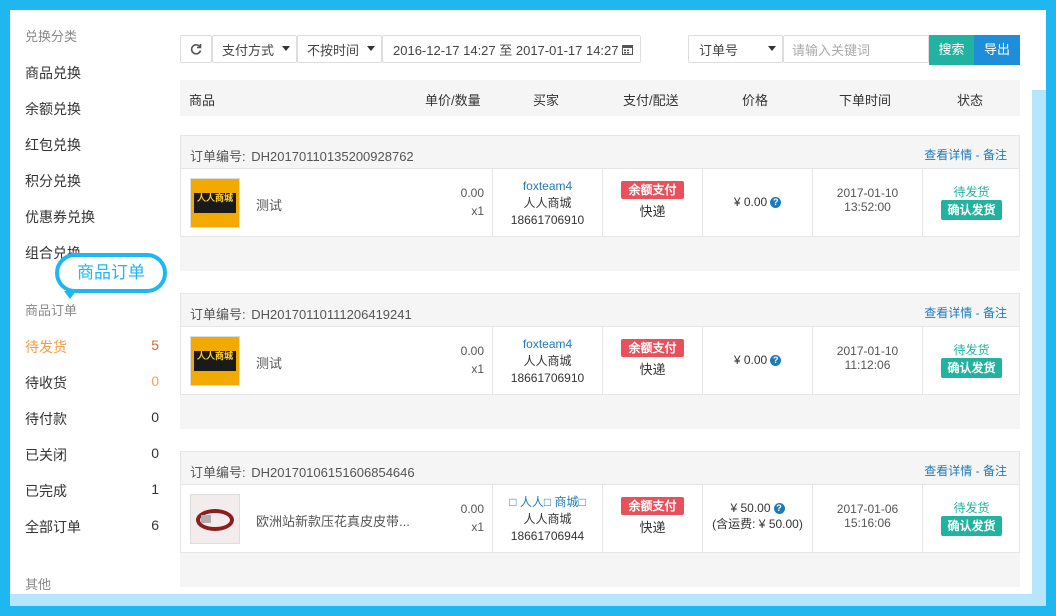 The height and width of the screenshot is (616, 1056). Describe the element at coordinates (719, 50) in the screenshot. I see `search-field-value: 订单号` at that location.